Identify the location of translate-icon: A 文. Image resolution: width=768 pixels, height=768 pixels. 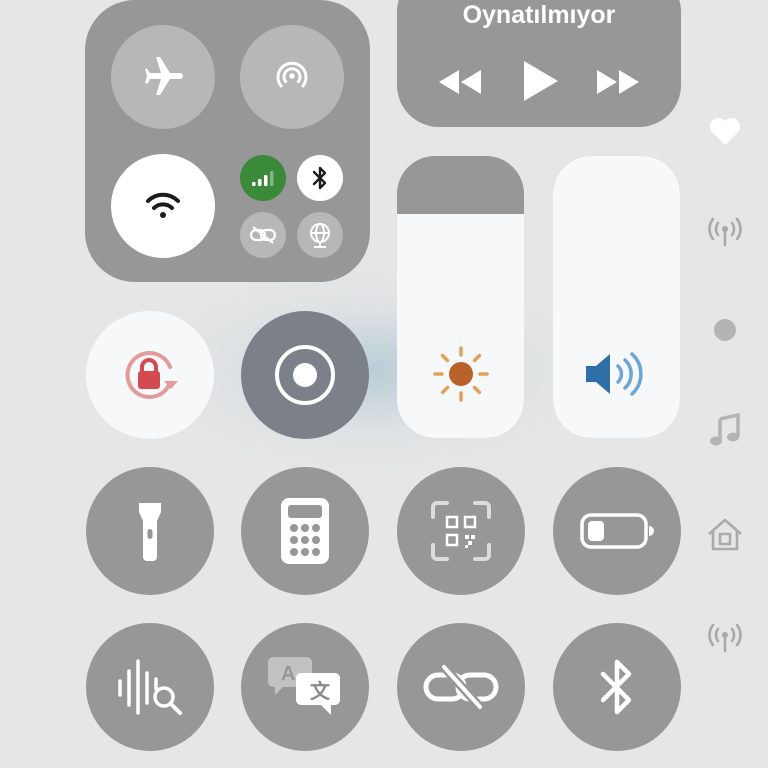
(304, 686).